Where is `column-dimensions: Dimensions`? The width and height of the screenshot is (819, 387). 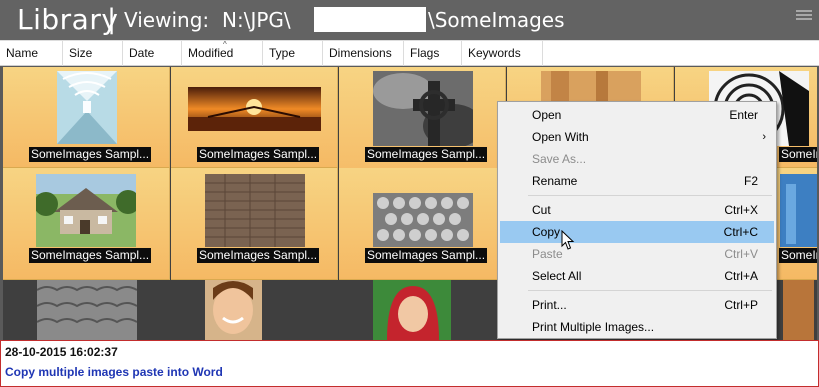 column-dimensions: Dimensions is located at coordinates (363, 53).